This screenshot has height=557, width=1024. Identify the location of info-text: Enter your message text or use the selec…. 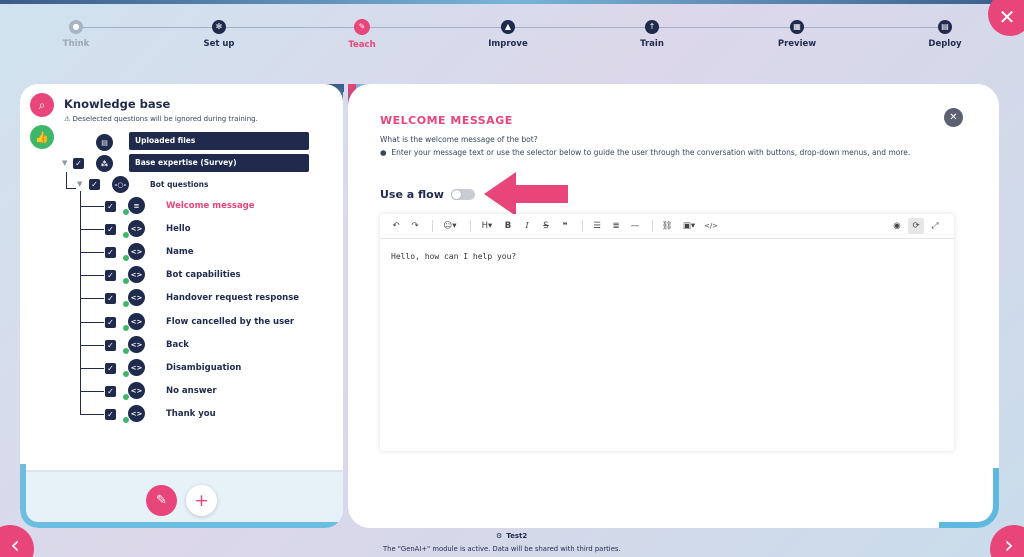
(651, 152).